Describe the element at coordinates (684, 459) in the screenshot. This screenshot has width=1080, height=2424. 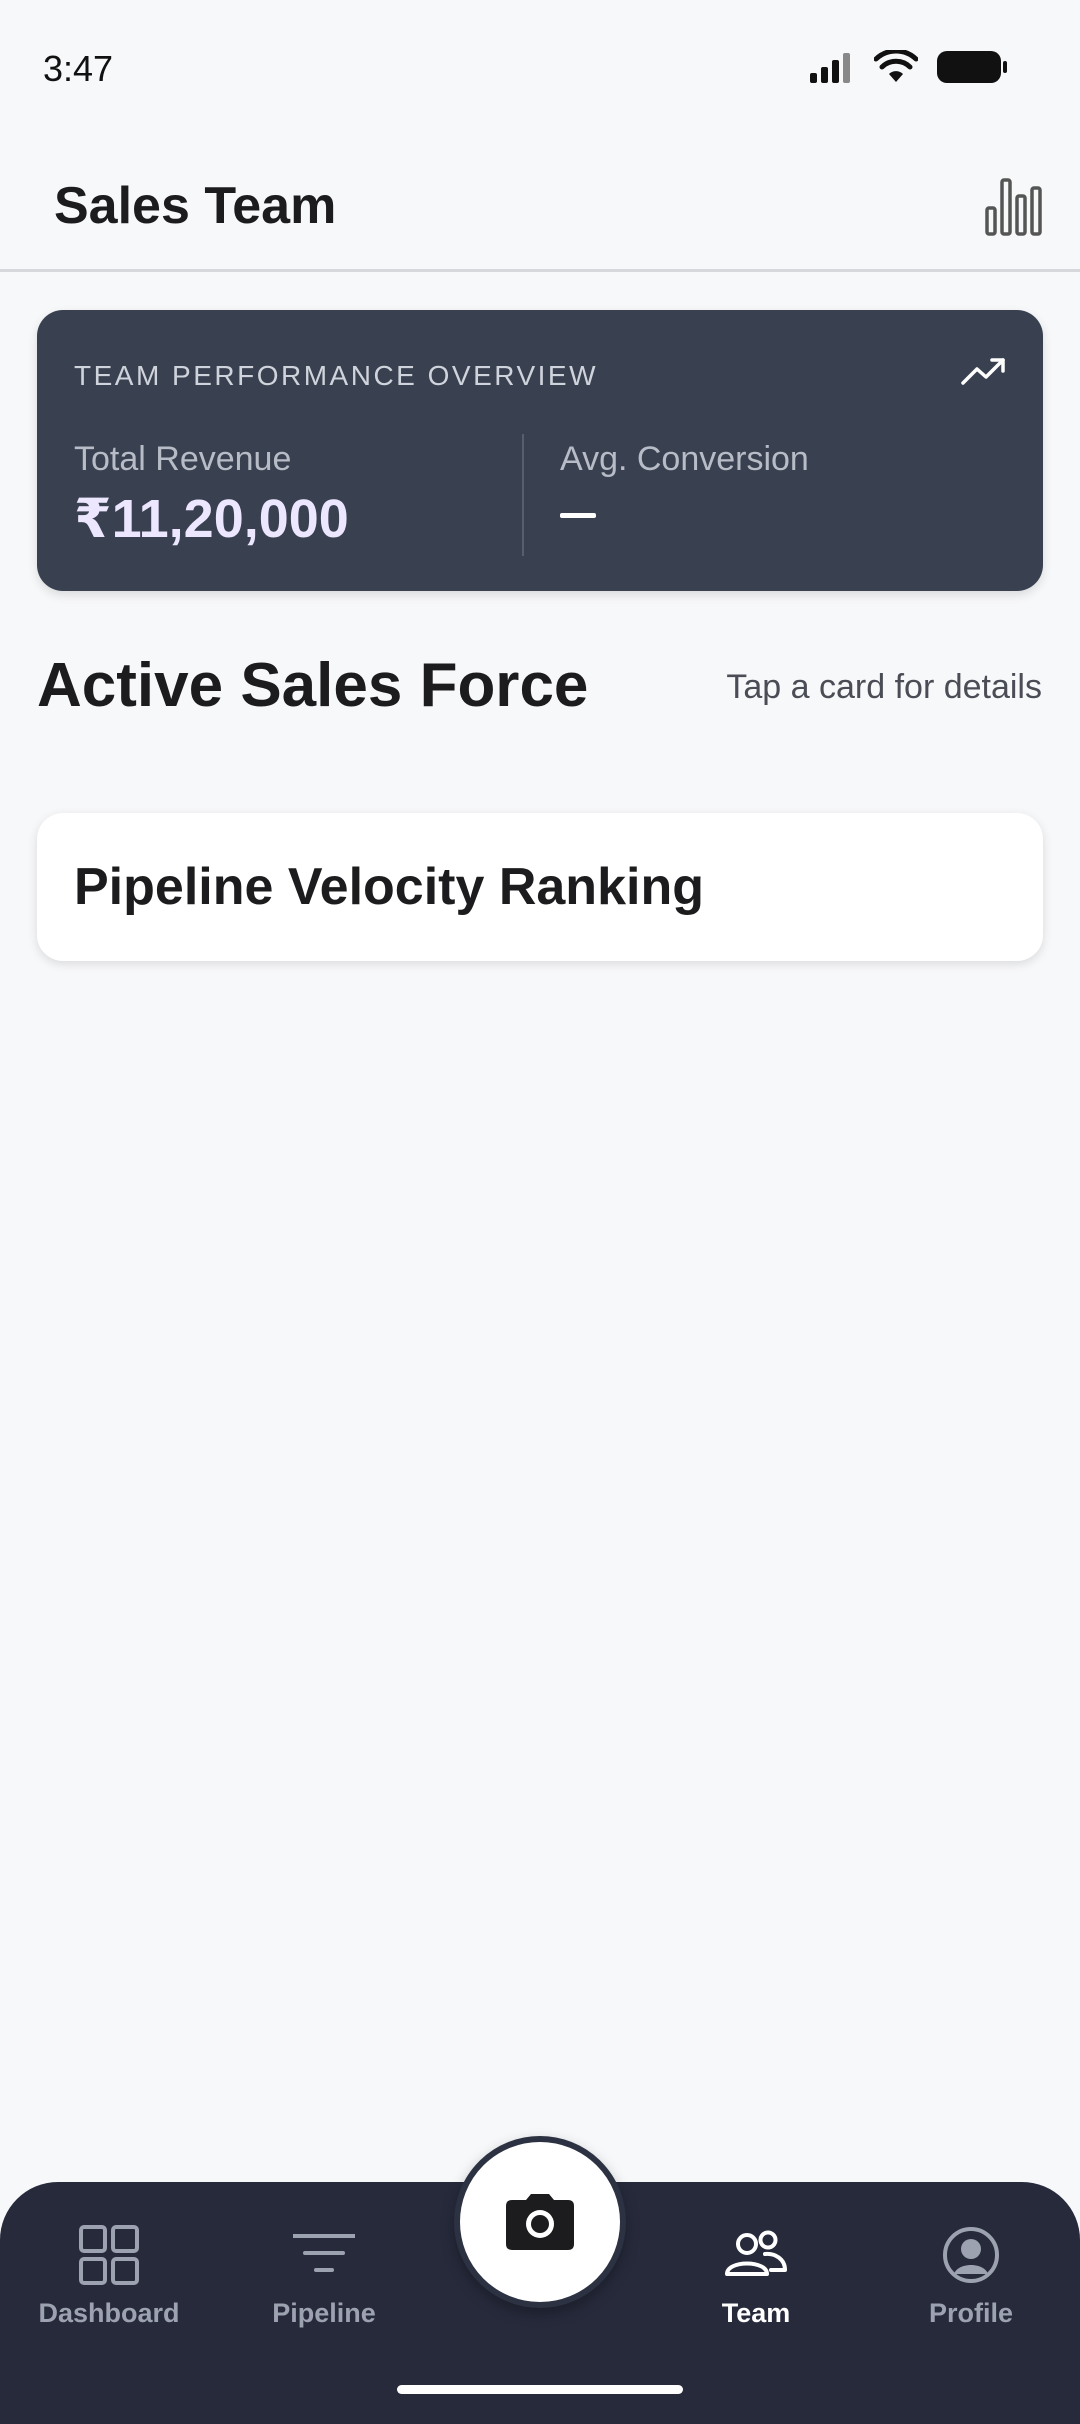
I see `avg-conversion-label: Avg. Conversion` at that location.